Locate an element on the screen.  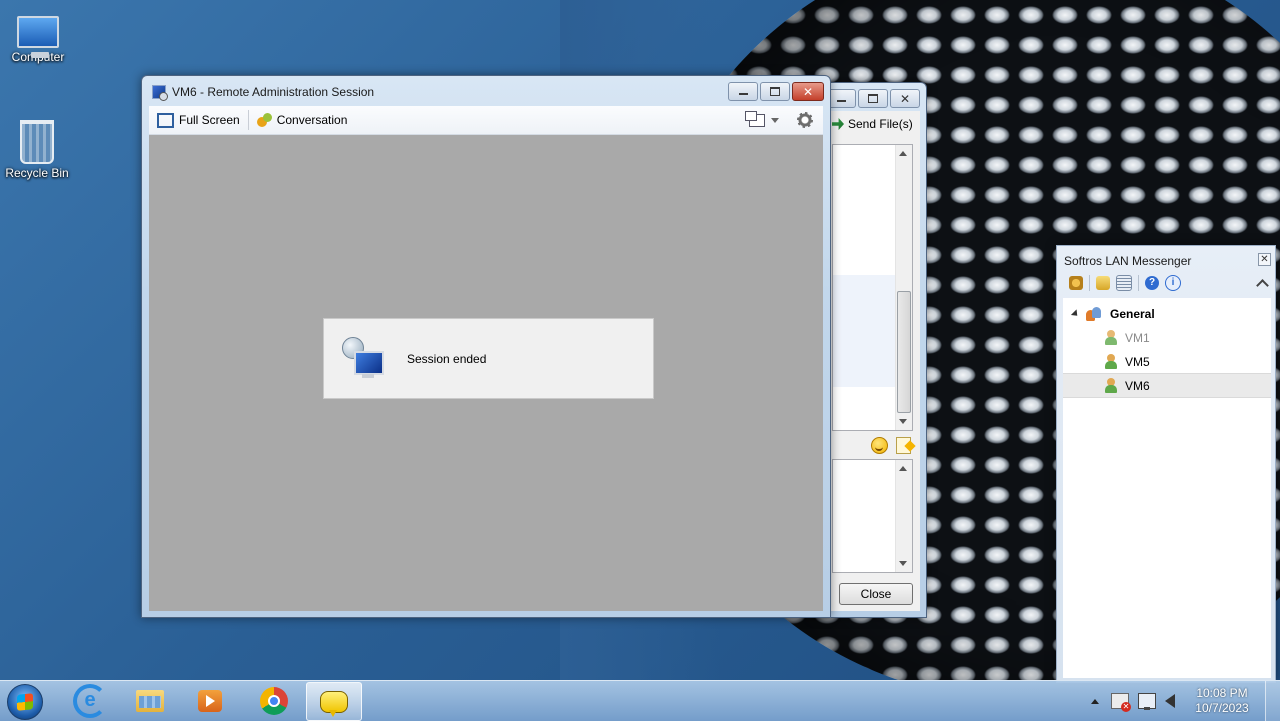
chat-message-input is located at coordinates (872, 516).